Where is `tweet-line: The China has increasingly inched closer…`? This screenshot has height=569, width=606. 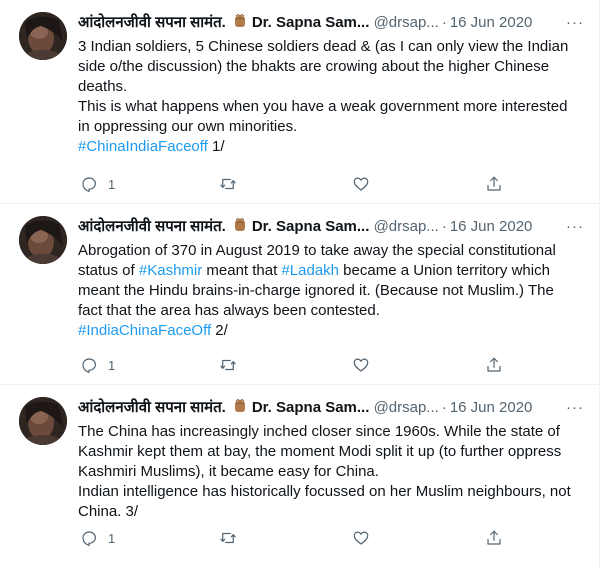
tweet-line: The China has increasingly inched closer… is located at coordinates (320, 451).